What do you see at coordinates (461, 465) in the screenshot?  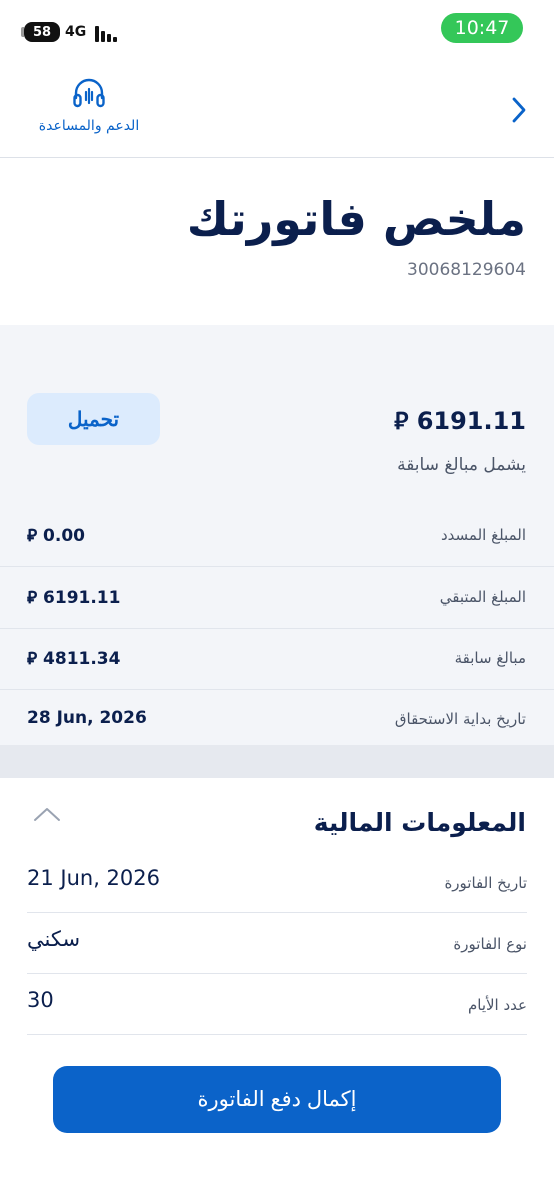 I see `includes-previous-note: يشمل مبالغ سابقة` at bounding box center [461, 465].